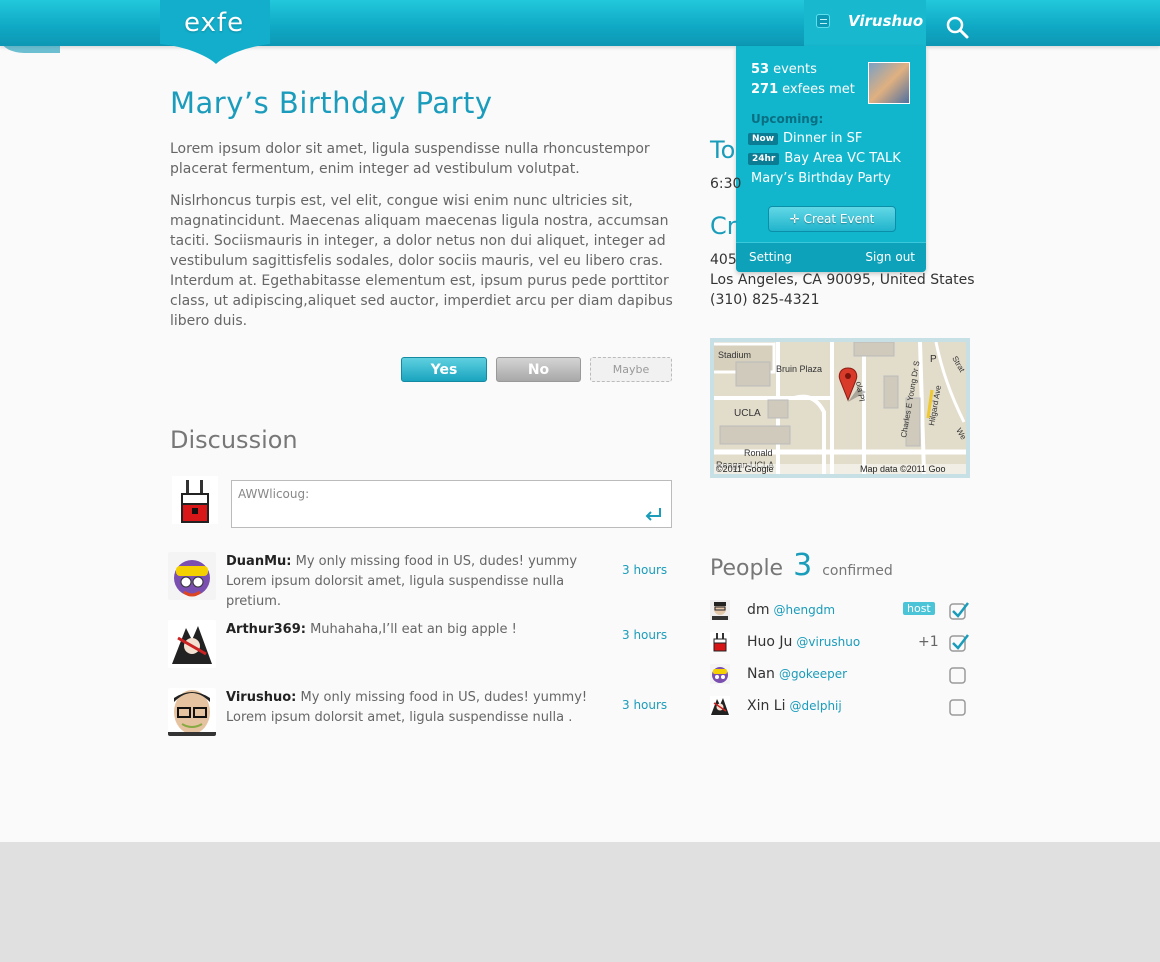  I want to click on events-label: events, so click(795, 69).